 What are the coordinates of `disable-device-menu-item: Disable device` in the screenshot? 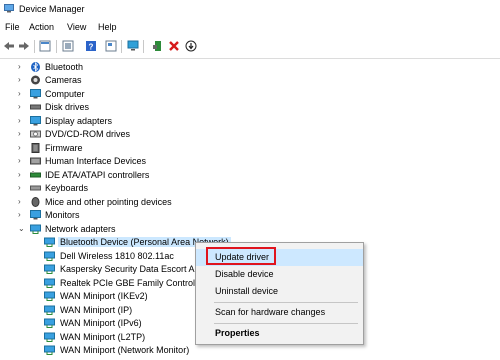 It's located at (279, 274).